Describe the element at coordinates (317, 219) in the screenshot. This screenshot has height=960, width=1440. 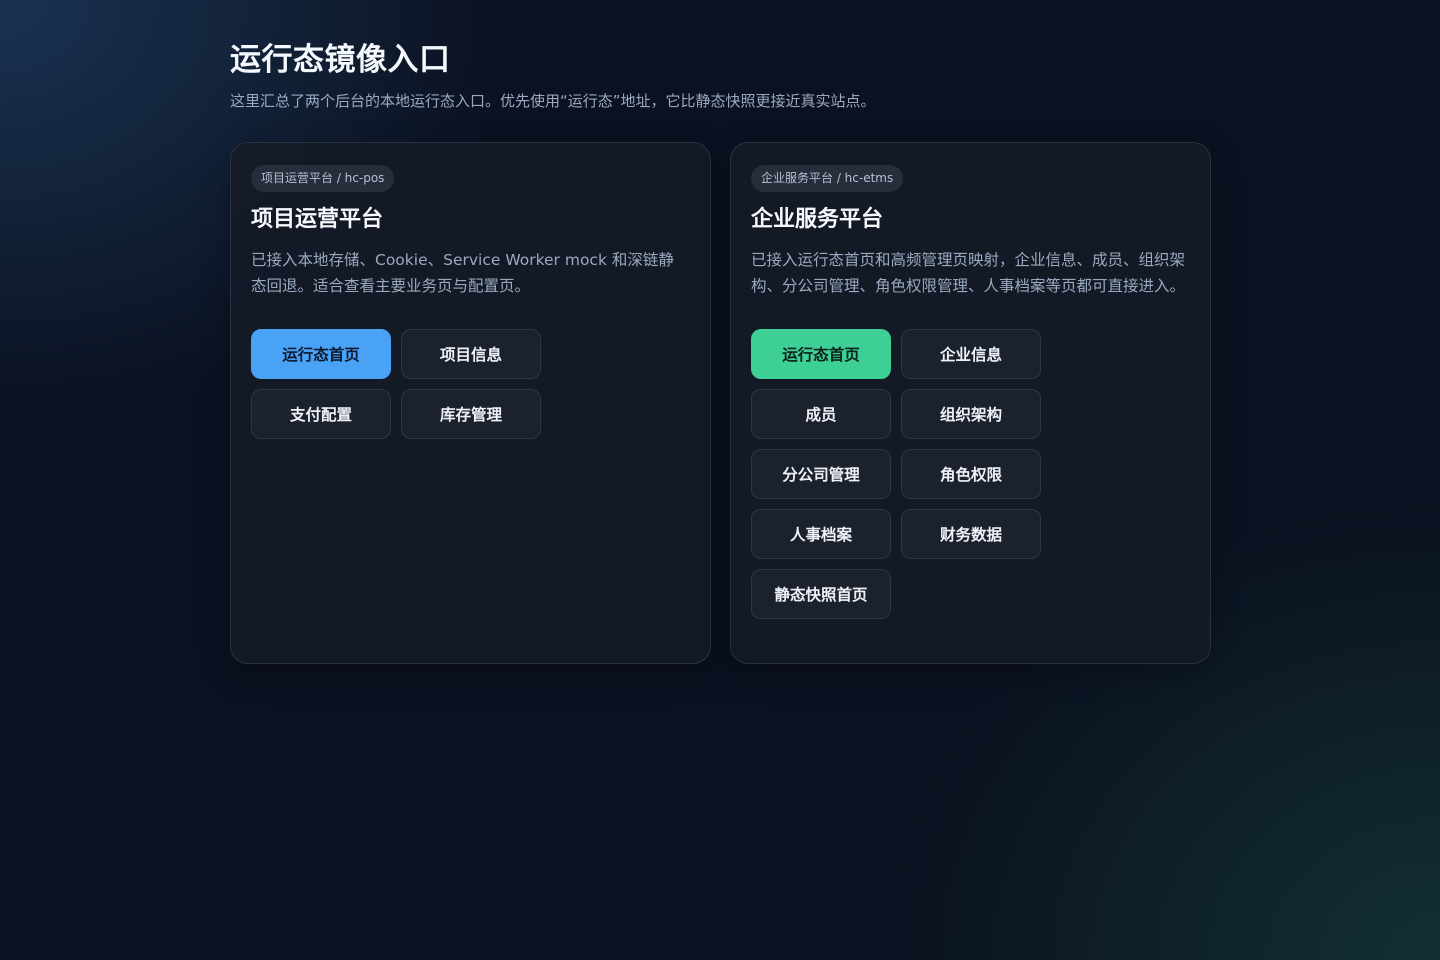
I see `card-title: 项目运营平台` at that location.